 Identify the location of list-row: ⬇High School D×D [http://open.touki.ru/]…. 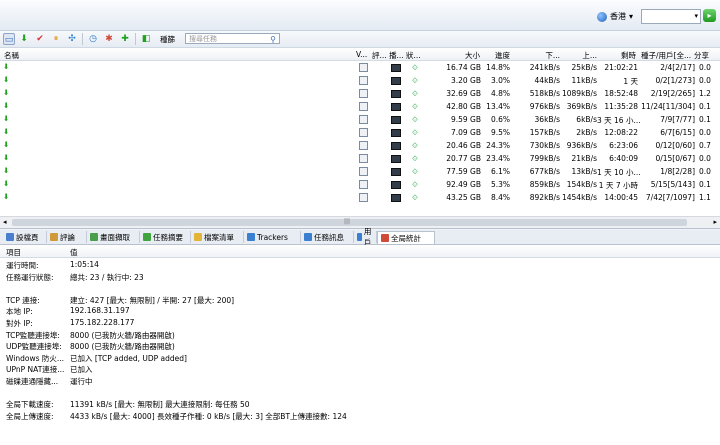
(360, 184).